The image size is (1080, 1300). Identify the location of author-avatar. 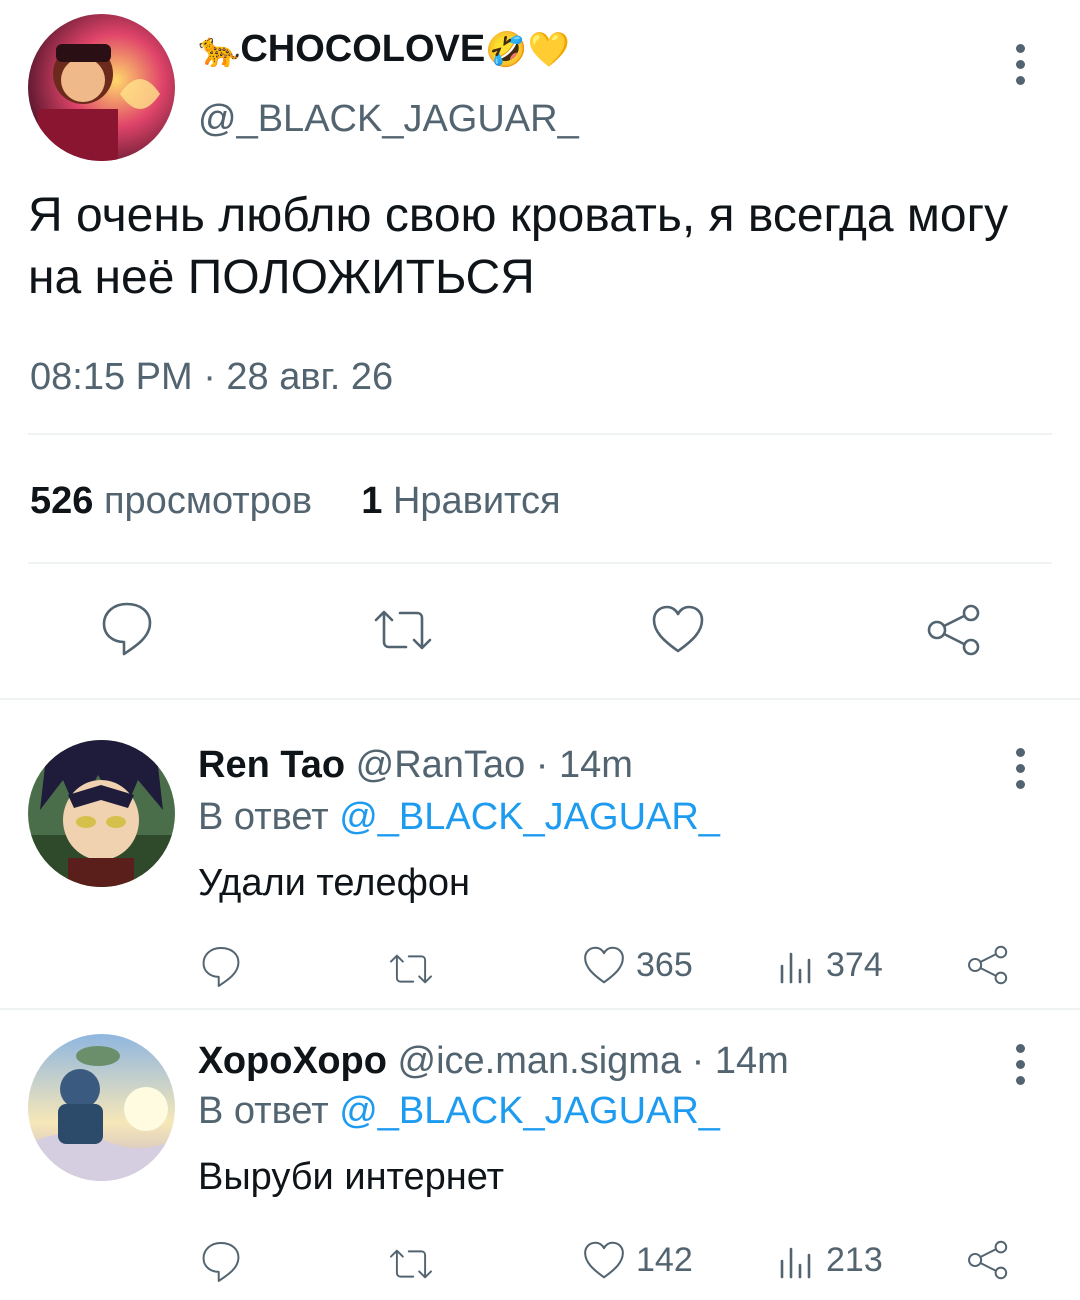
(101, 87).